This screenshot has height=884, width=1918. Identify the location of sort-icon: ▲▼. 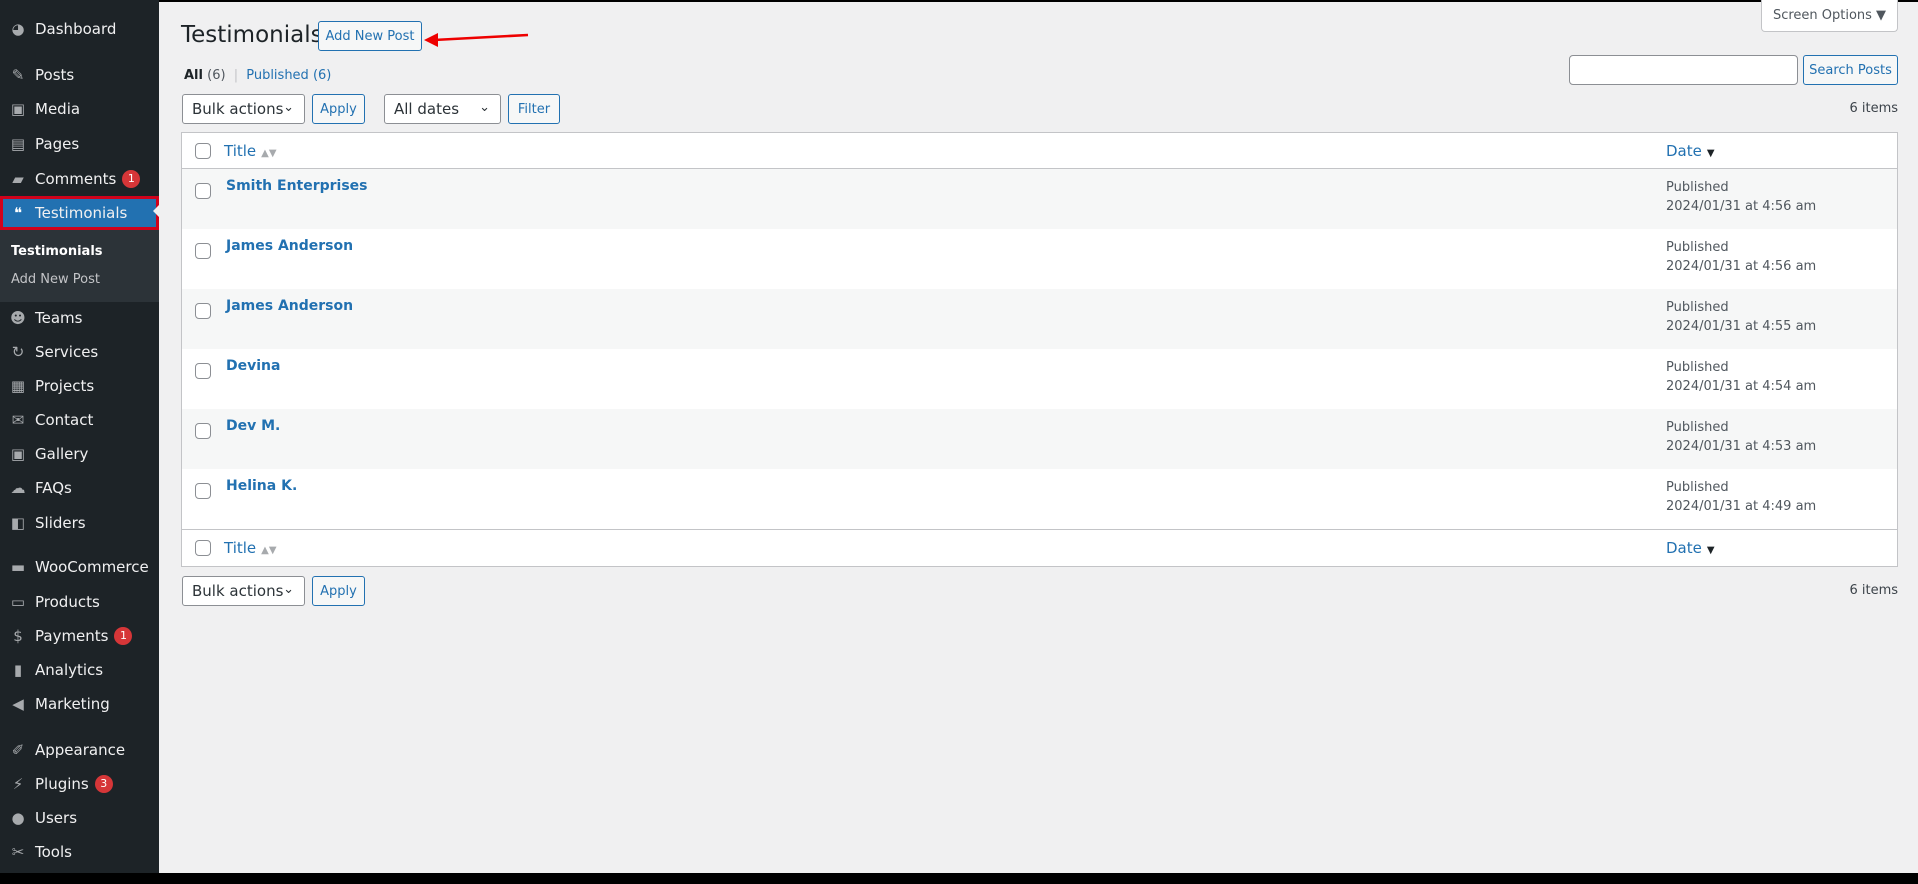
(269, 550).